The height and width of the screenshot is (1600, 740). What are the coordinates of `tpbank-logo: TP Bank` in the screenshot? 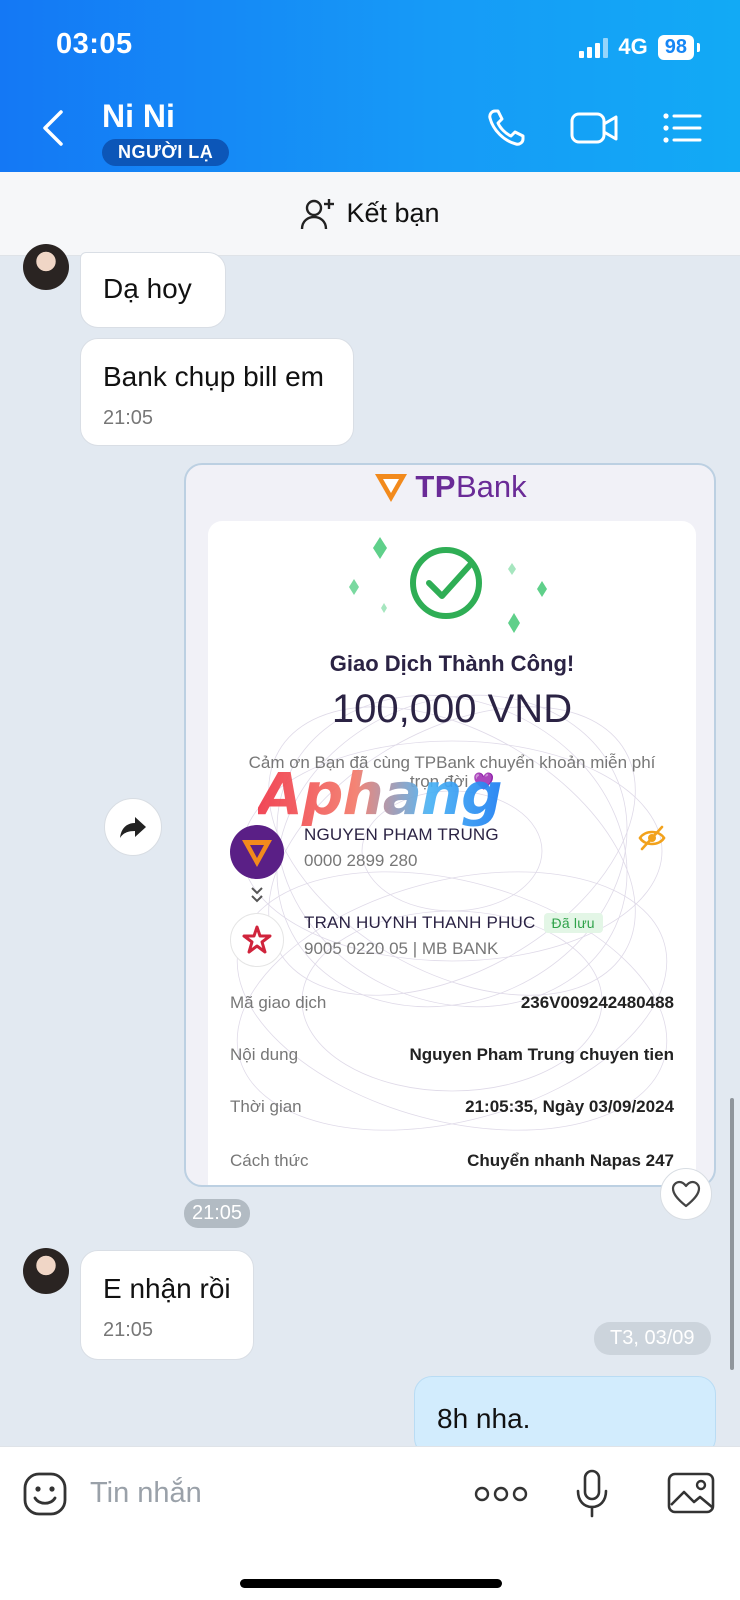 It's located at (450, 487).